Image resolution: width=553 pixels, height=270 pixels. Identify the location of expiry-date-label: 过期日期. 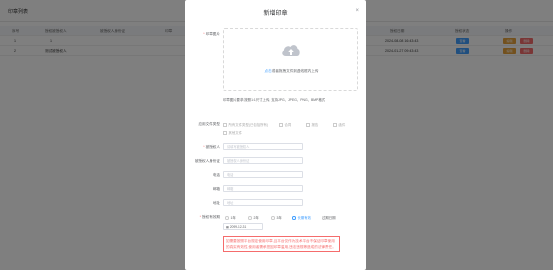
(329, 218).